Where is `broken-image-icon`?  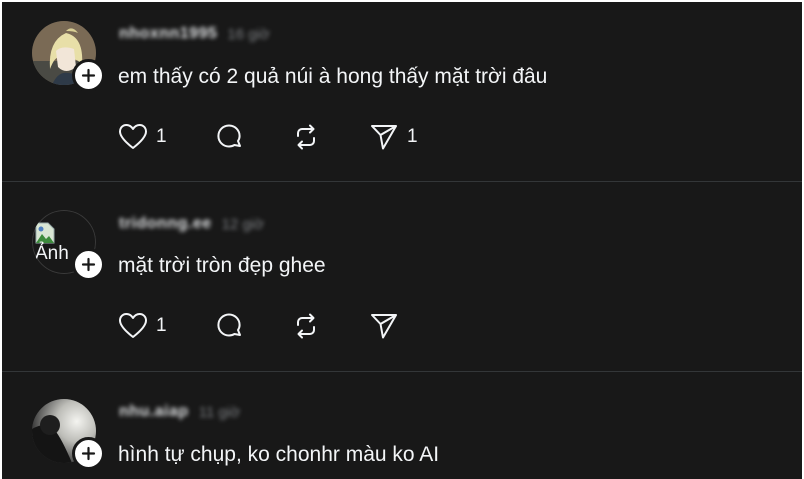 broken-image-icon is located at coordinates (45, 233).